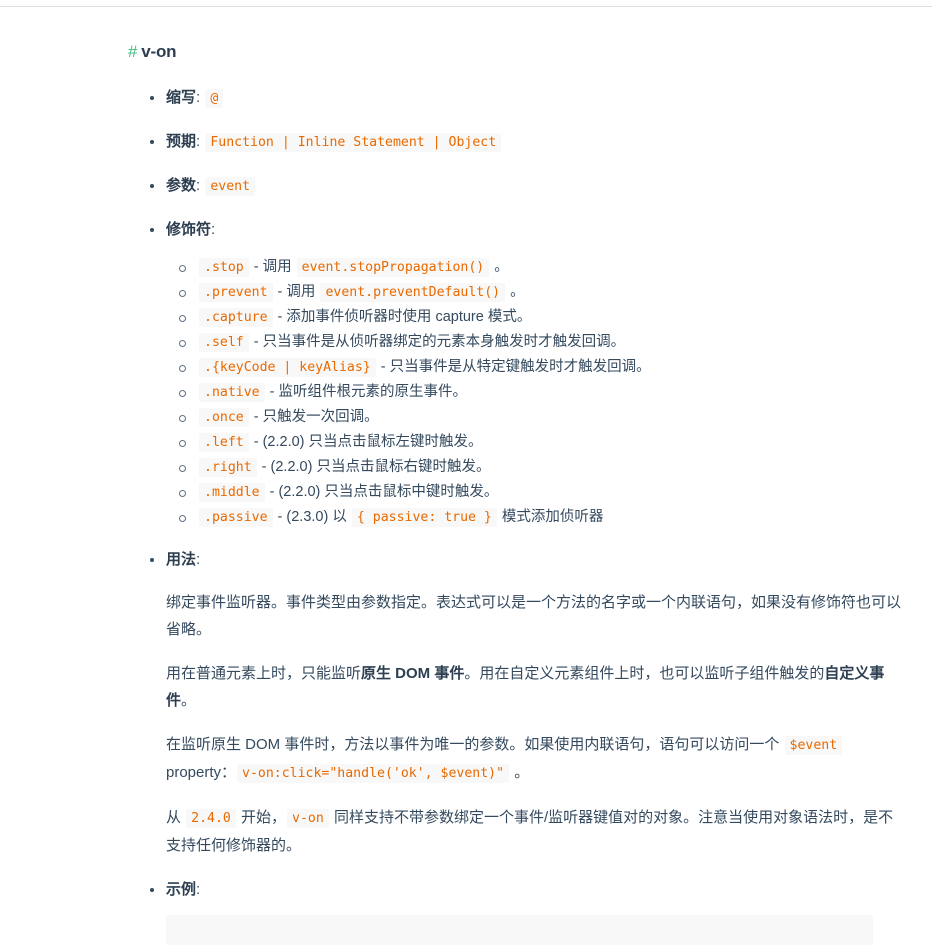 The image size is (939, 945). Describe the element at coordinates (224, 342) in the screenshot. I see `modifier-code: .self` at that location.